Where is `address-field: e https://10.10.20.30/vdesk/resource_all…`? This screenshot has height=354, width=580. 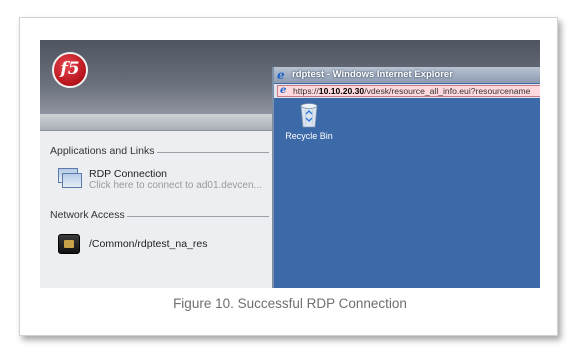 address-field: e https://10.10.20.30/vdesk/resource_all… is located at coordinates (408, 91).